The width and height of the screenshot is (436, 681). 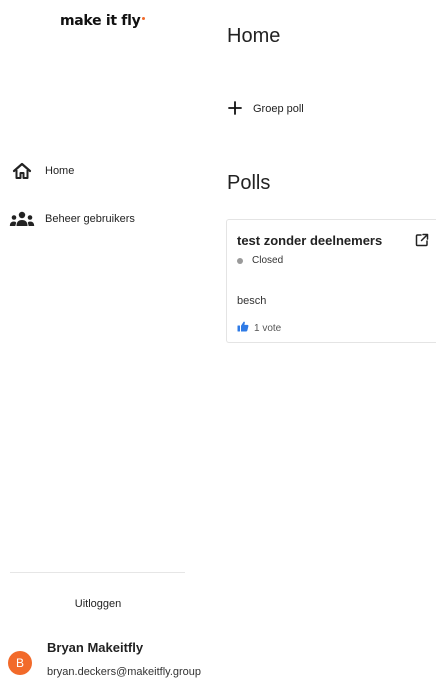 I want to click on poll-title: test zonder deelnemers, so click(x=310, y=240).